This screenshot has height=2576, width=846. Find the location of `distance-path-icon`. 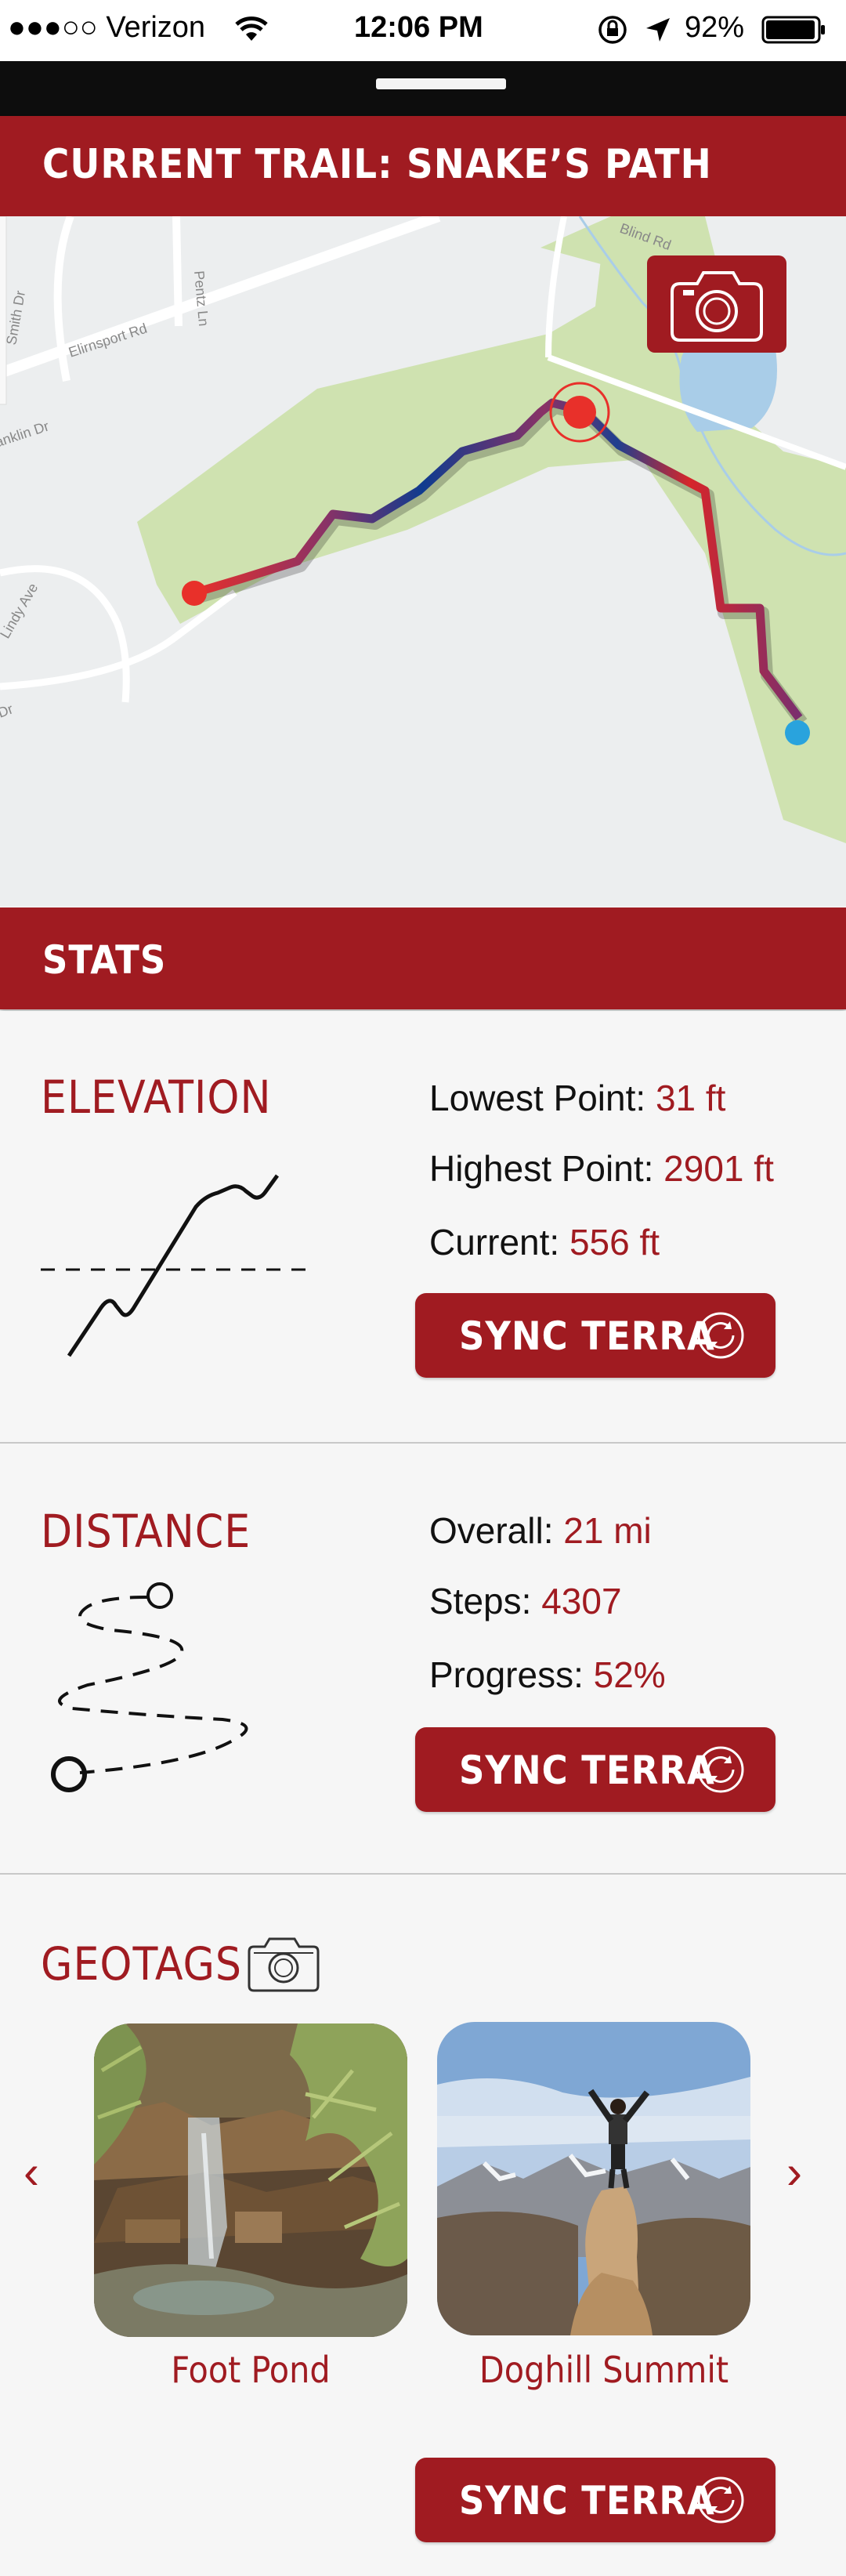

distance-path-icon is located at coordinates (149, 1687).